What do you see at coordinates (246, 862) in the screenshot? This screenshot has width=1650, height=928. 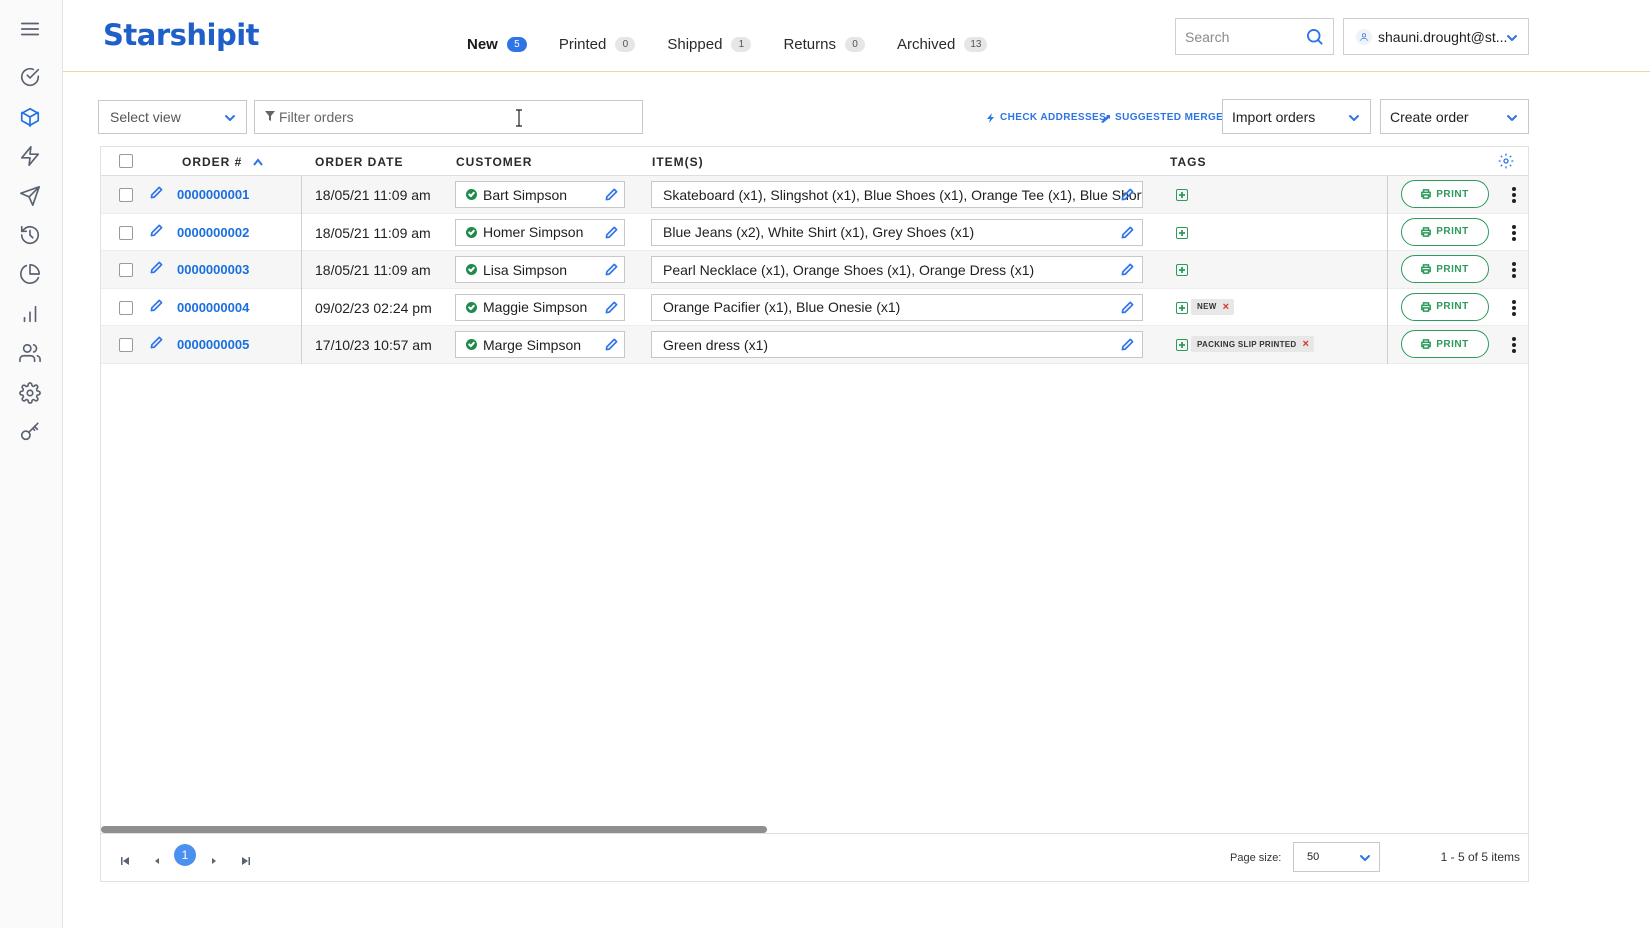 I see `last-page-icon` at bounding box center [246, 862].